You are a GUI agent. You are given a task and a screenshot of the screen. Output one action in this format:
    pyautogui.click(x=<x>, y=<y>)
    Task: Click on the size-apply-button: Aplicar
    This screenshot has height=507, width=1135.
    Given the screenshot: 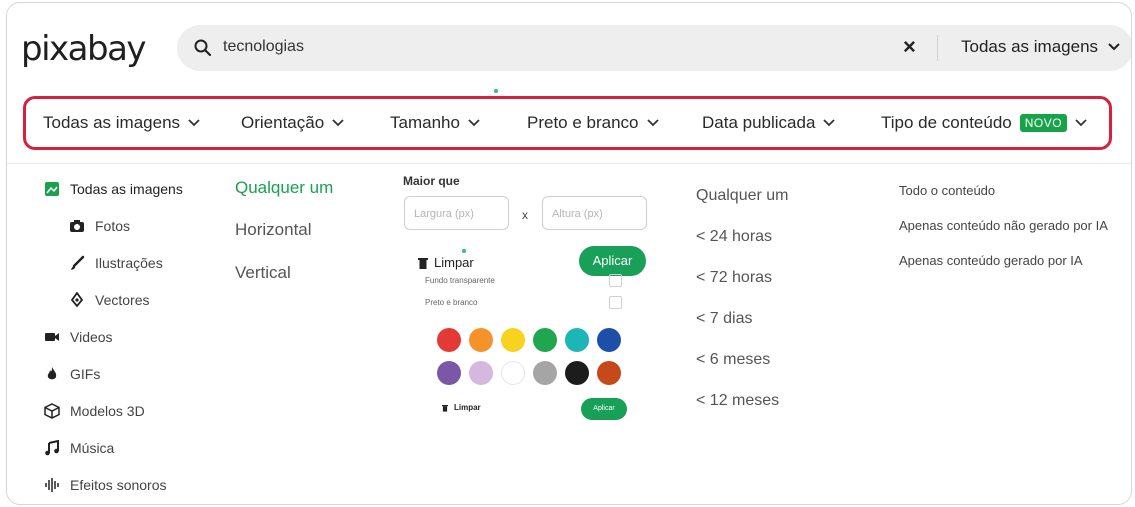 What is the action you would take?
    pyautogui.click(x=612, y=261)
    